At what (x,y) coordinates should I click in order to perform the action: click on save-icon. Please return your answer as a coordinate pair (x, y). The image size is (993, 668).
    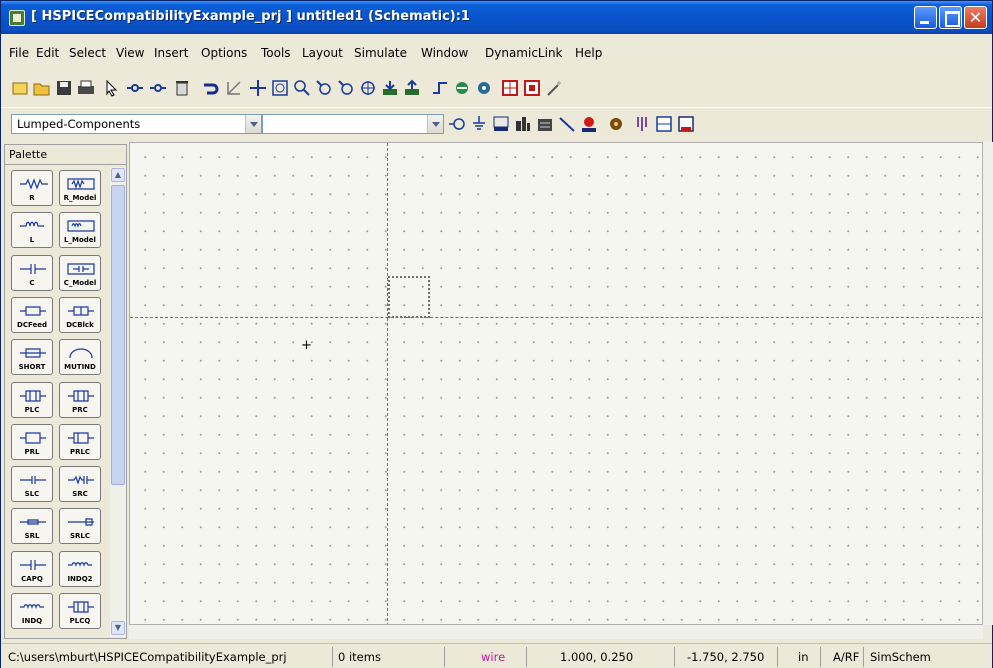
    Looking at the image, I should click on (64, 88).